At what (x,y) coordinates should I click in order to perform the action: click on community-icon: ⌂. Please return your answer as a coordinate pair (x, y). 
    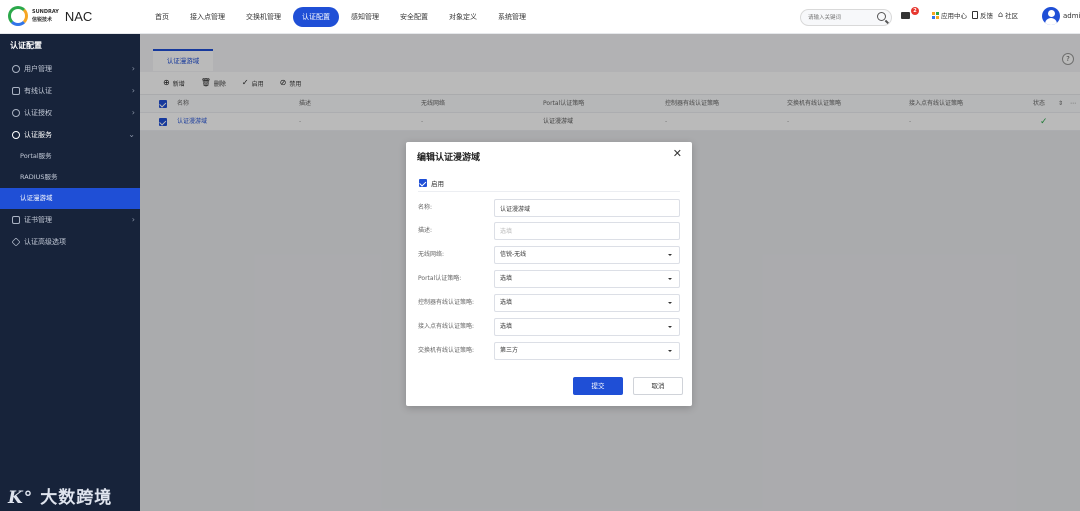
    Looking at the image, I should click on (1001, 14).